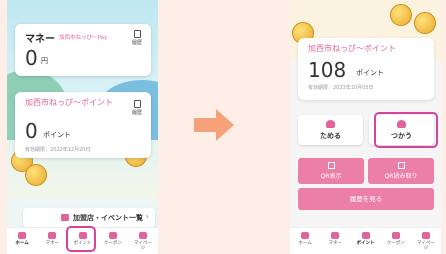  Describe the element at coordinates (147, 217) in the screenshot. I see `chevron-right-icon: ›` at that location.